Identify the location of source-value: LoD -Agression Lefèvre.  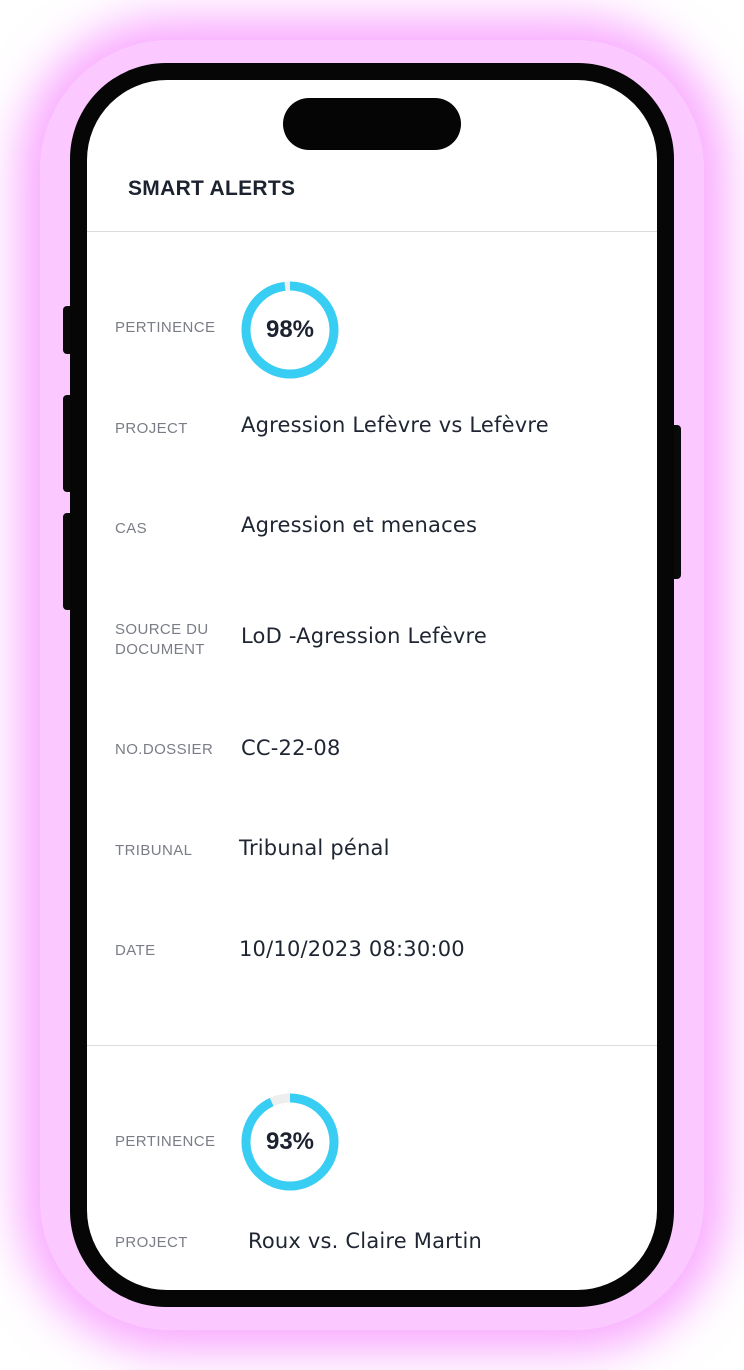
(364, 636).